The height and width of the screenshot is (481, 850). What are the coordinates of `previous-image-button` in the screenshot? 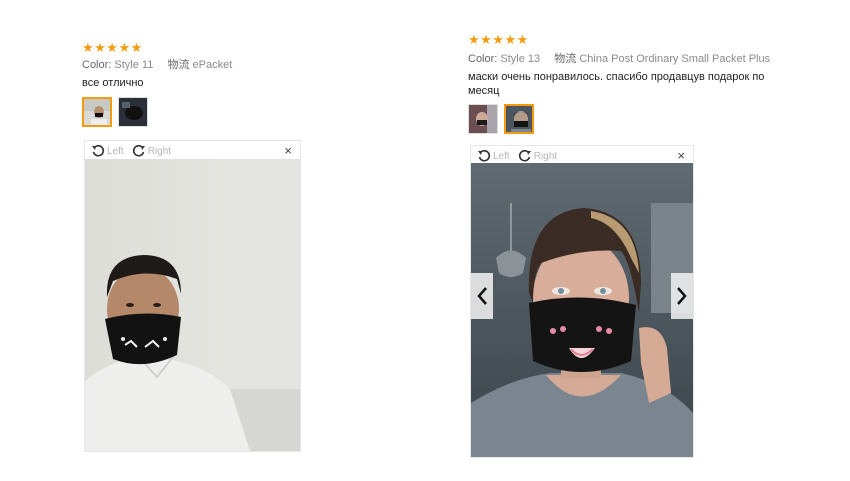 It's located at (482, 296).